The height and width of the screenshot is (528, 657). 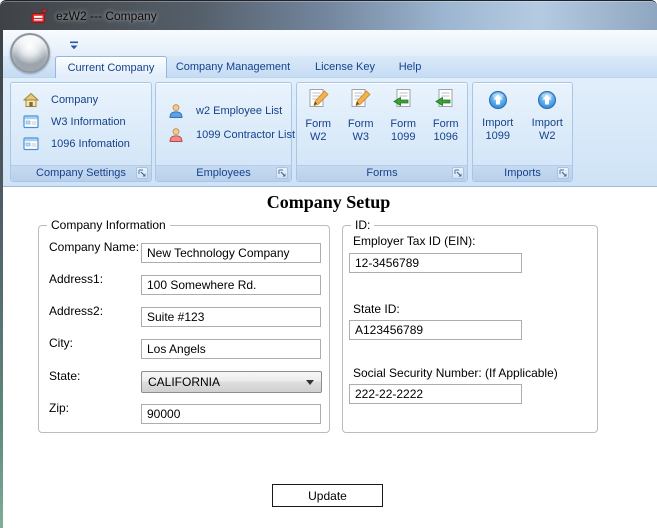 What do you see at coordinates (547, 129) in the screenshot?
I see `ribbon-button-label: Import W2` at bounding box center [547, 129].